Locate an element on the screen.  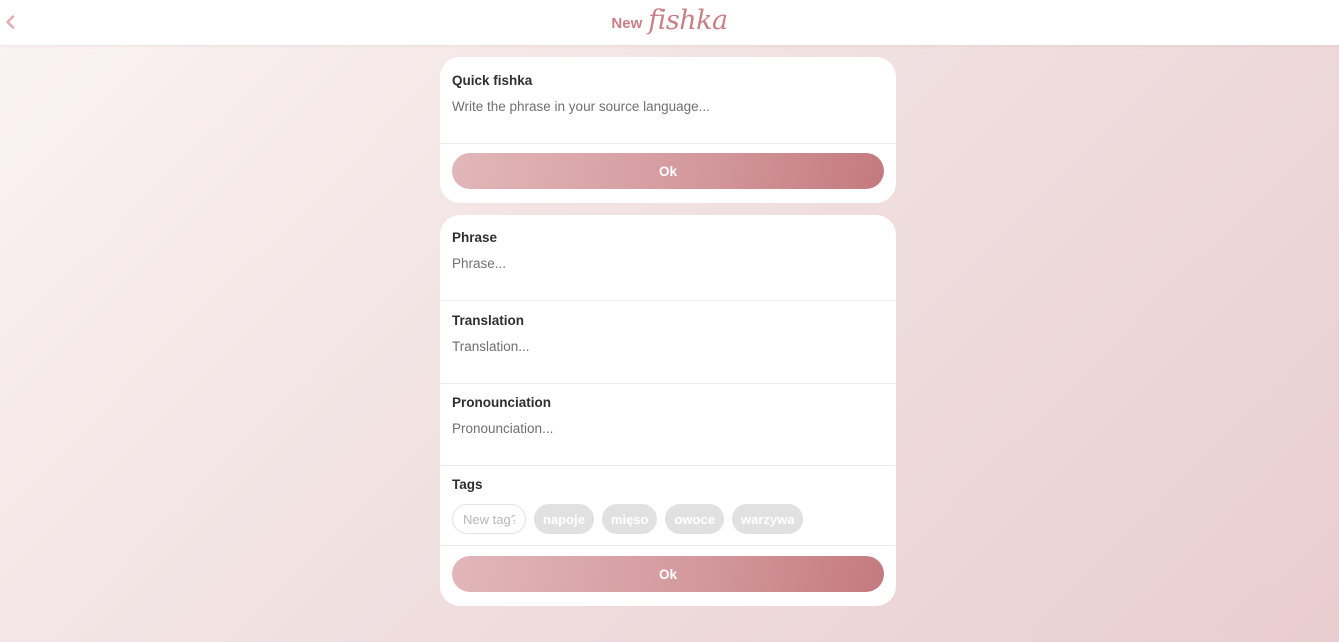
app-title: New fishka is located at coordinates (669, 22).